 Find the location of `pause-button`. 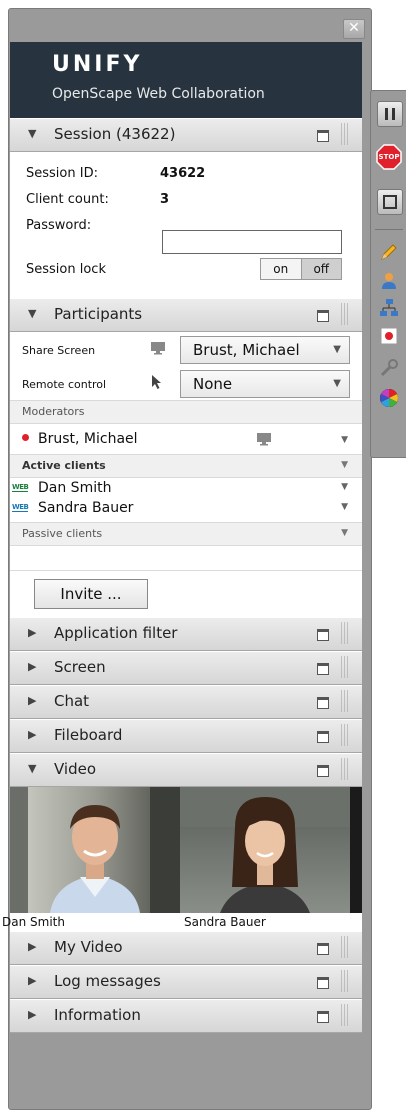

pause-button is located at coordinates (390, 114).